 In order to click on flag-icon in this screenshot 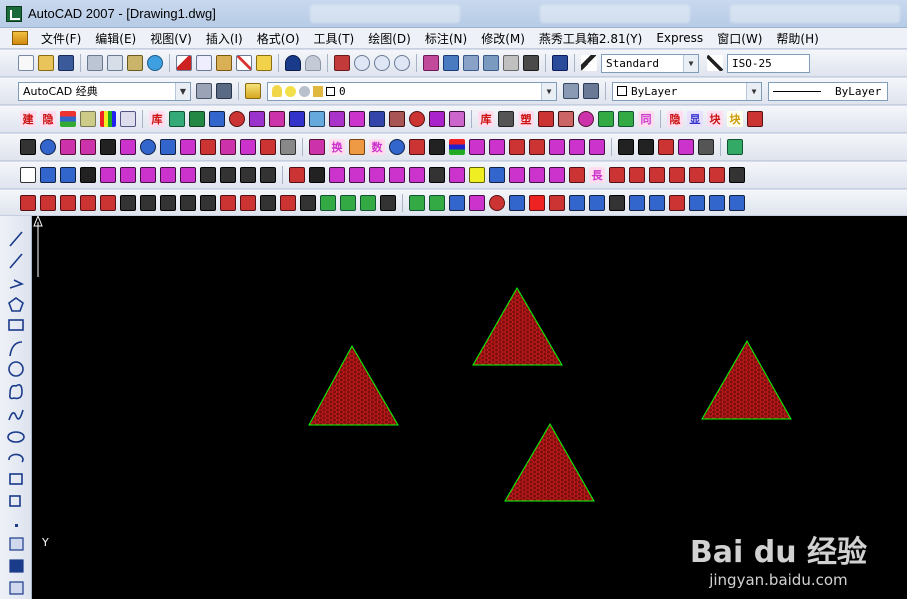, I will do `click(537, 202)`.